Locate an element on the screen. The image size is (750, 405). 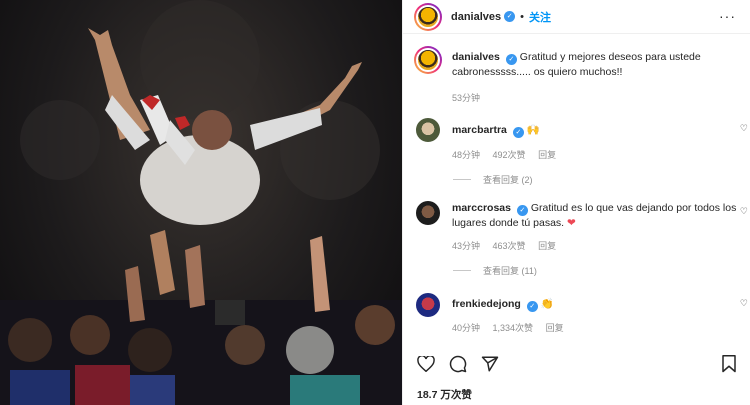
comment-meta: 43分钟 463次赞 回复 is located at coordinates (595, 245).